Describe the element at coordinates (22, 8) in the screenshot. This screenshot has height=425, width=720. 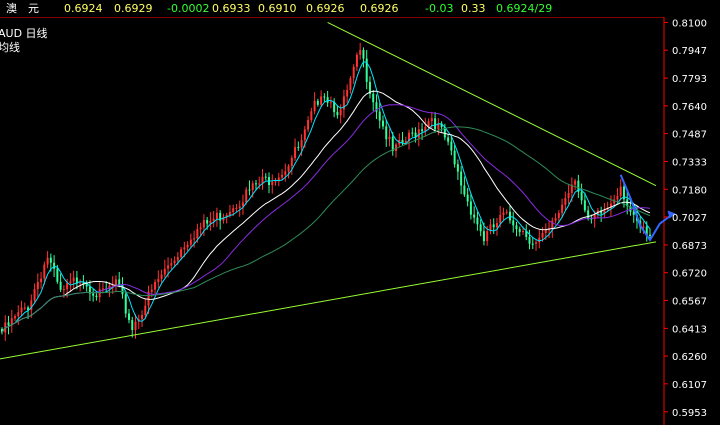
I see `instrument-name: 澳 元` at that location.